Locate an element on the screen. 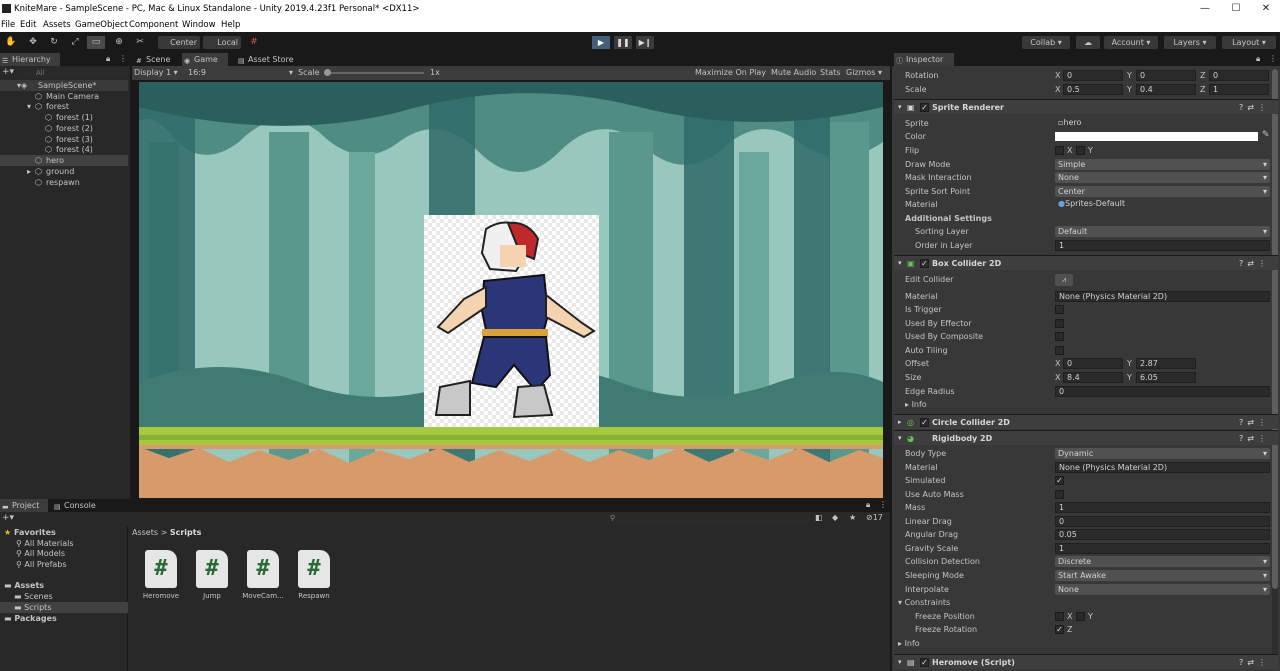  layers-dropdown: Layers ▾ is located at coordinates (1190, 42).